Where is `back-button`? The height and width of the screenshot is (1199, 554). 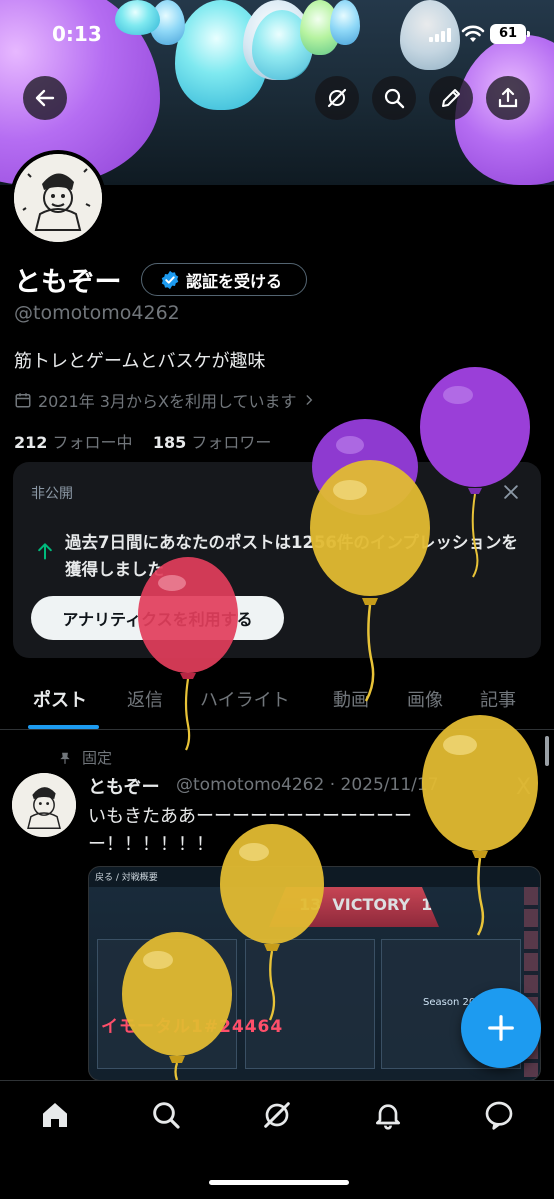 back-button is located at coordinates (45, 98).